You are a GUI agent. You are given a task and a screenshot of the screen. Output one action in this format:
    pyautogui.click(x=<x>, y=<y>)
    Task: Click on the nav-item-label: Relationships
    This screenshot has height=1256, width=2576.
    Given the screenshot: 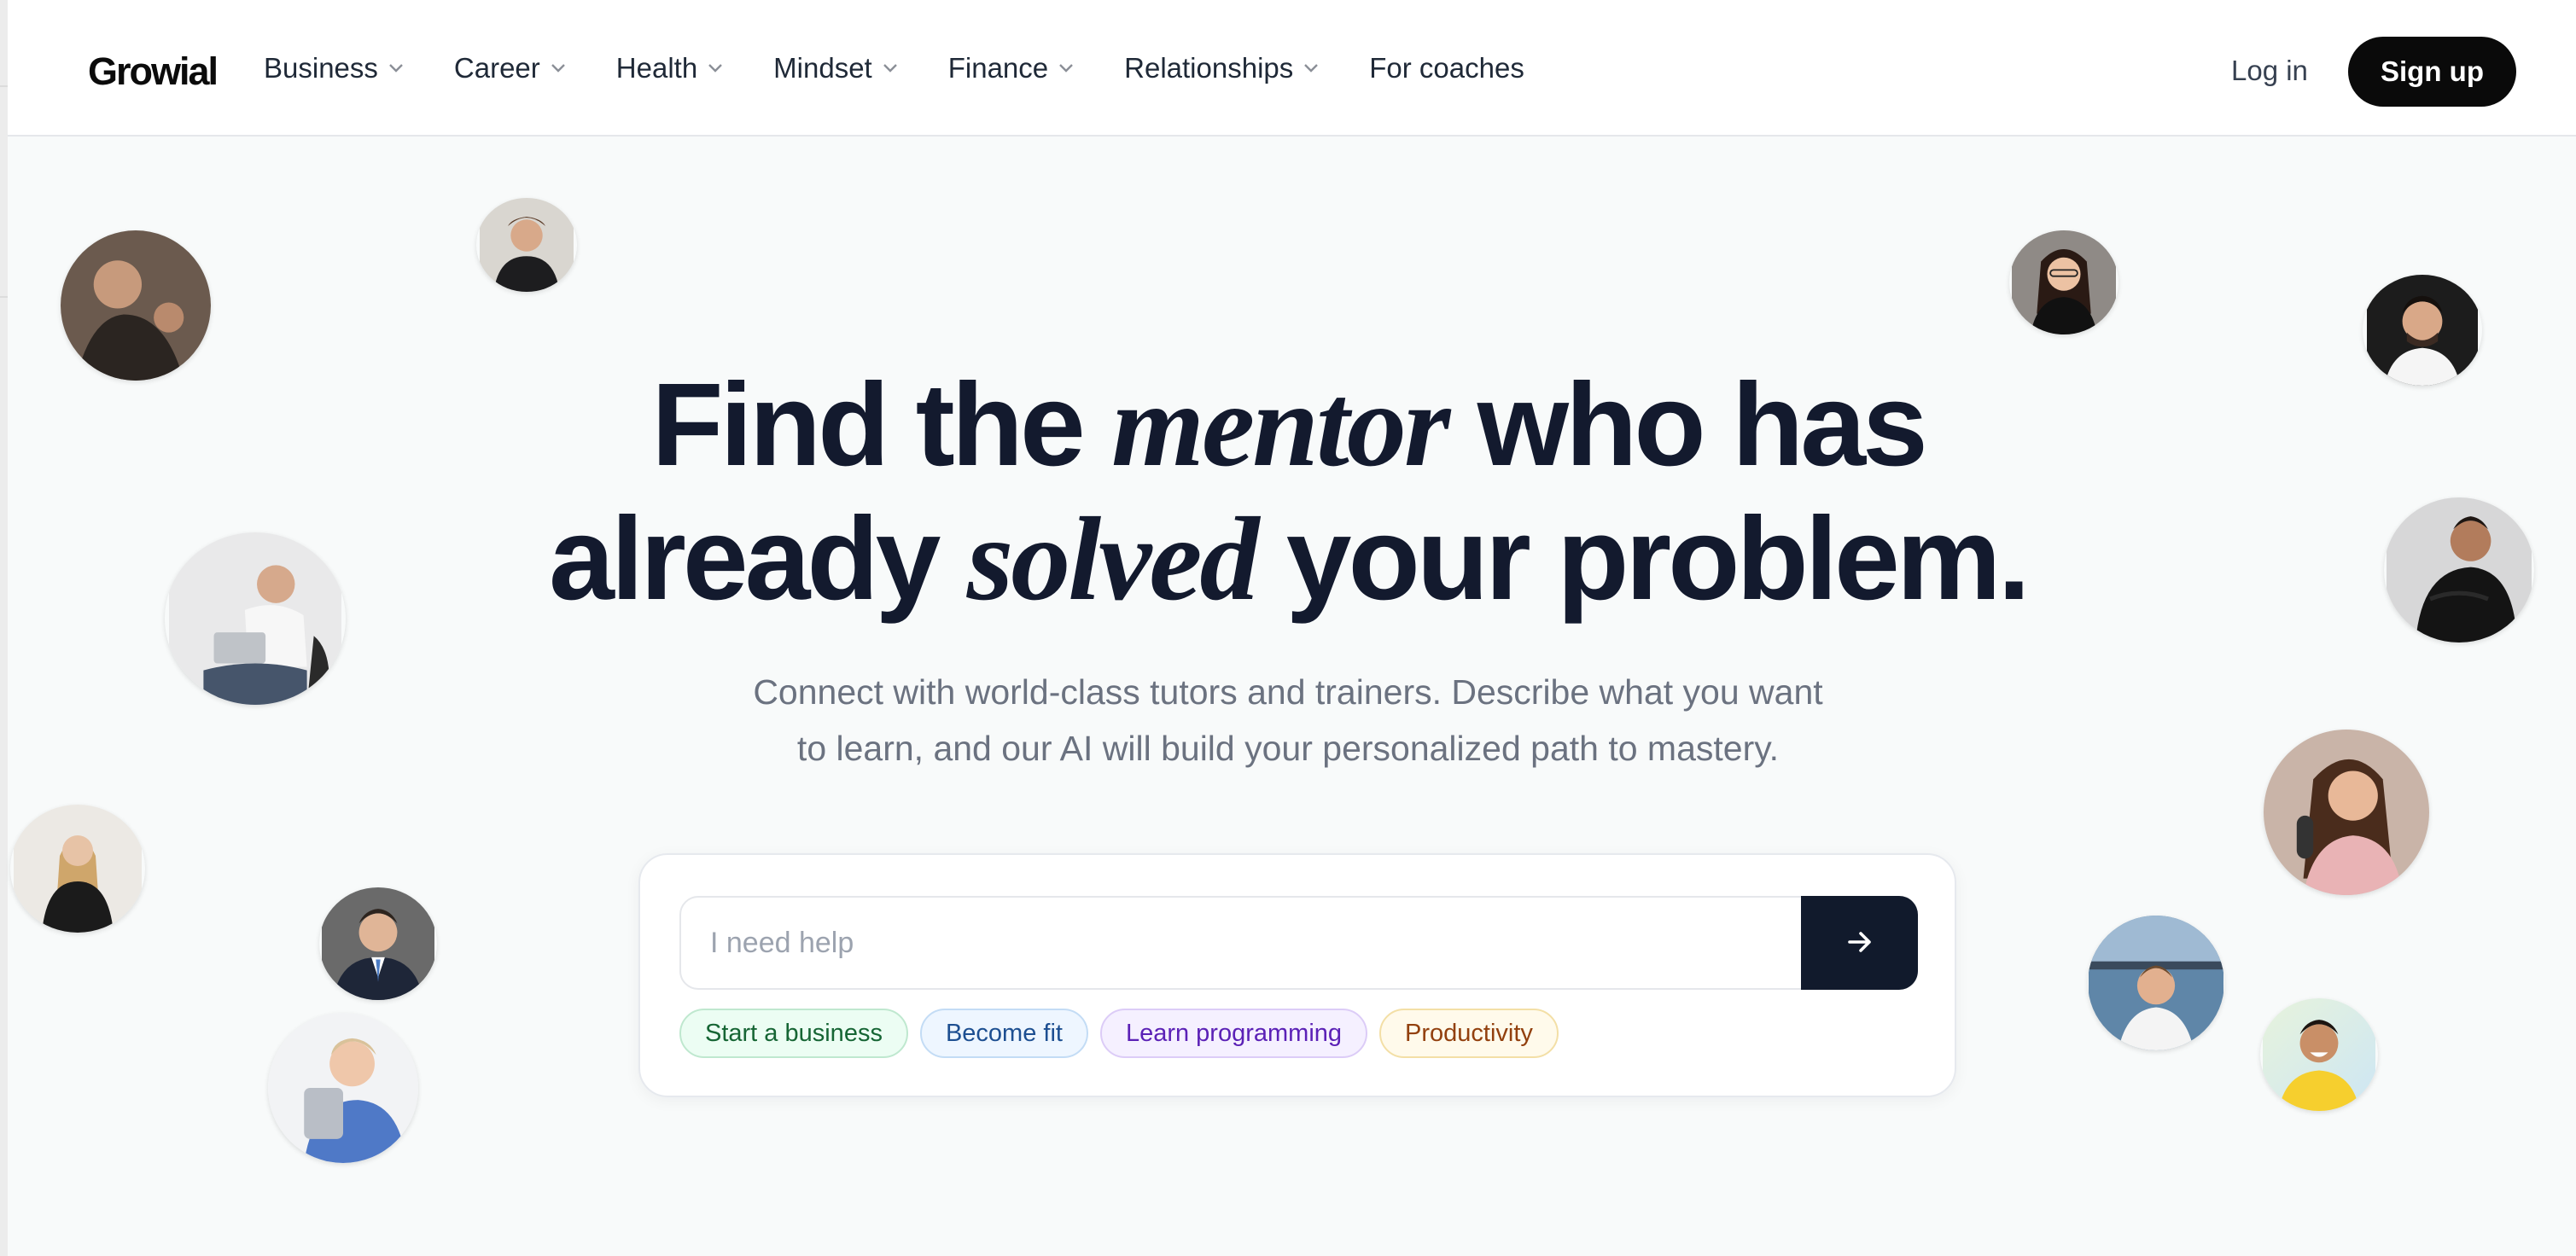 What is the action you would take?
    pyautogui.click(x=1209, y=68)
    